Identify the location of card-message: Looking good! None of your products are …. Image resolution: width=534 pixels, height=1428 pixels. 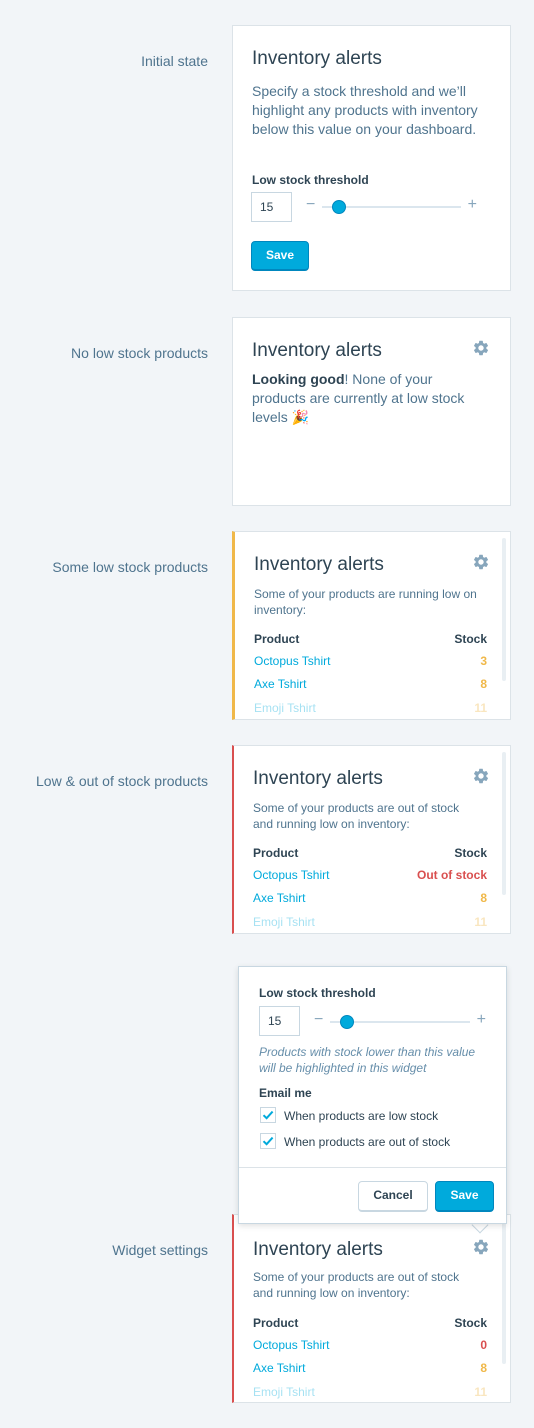
(369, 398).